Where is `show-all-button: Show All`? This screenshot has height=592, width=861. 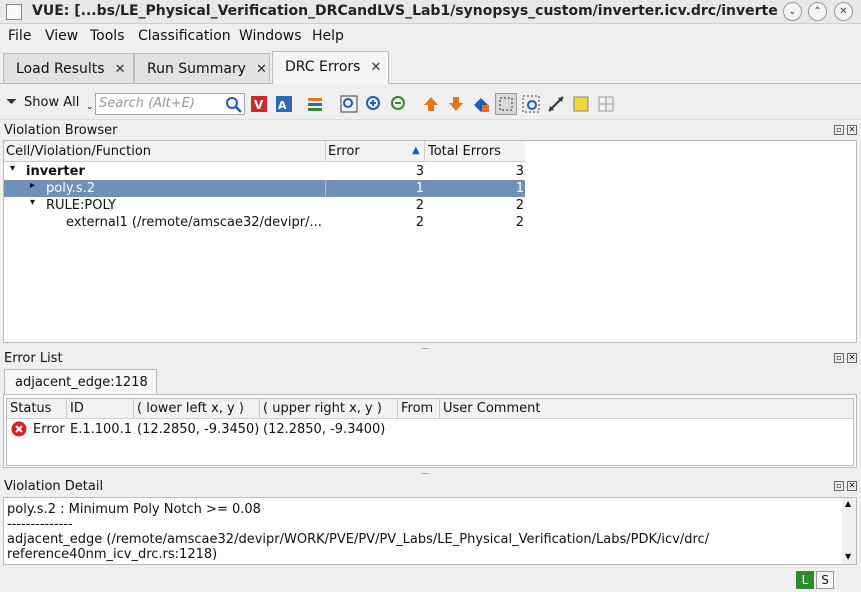
show-all-button: Show All is located at coordinates (51, 102).